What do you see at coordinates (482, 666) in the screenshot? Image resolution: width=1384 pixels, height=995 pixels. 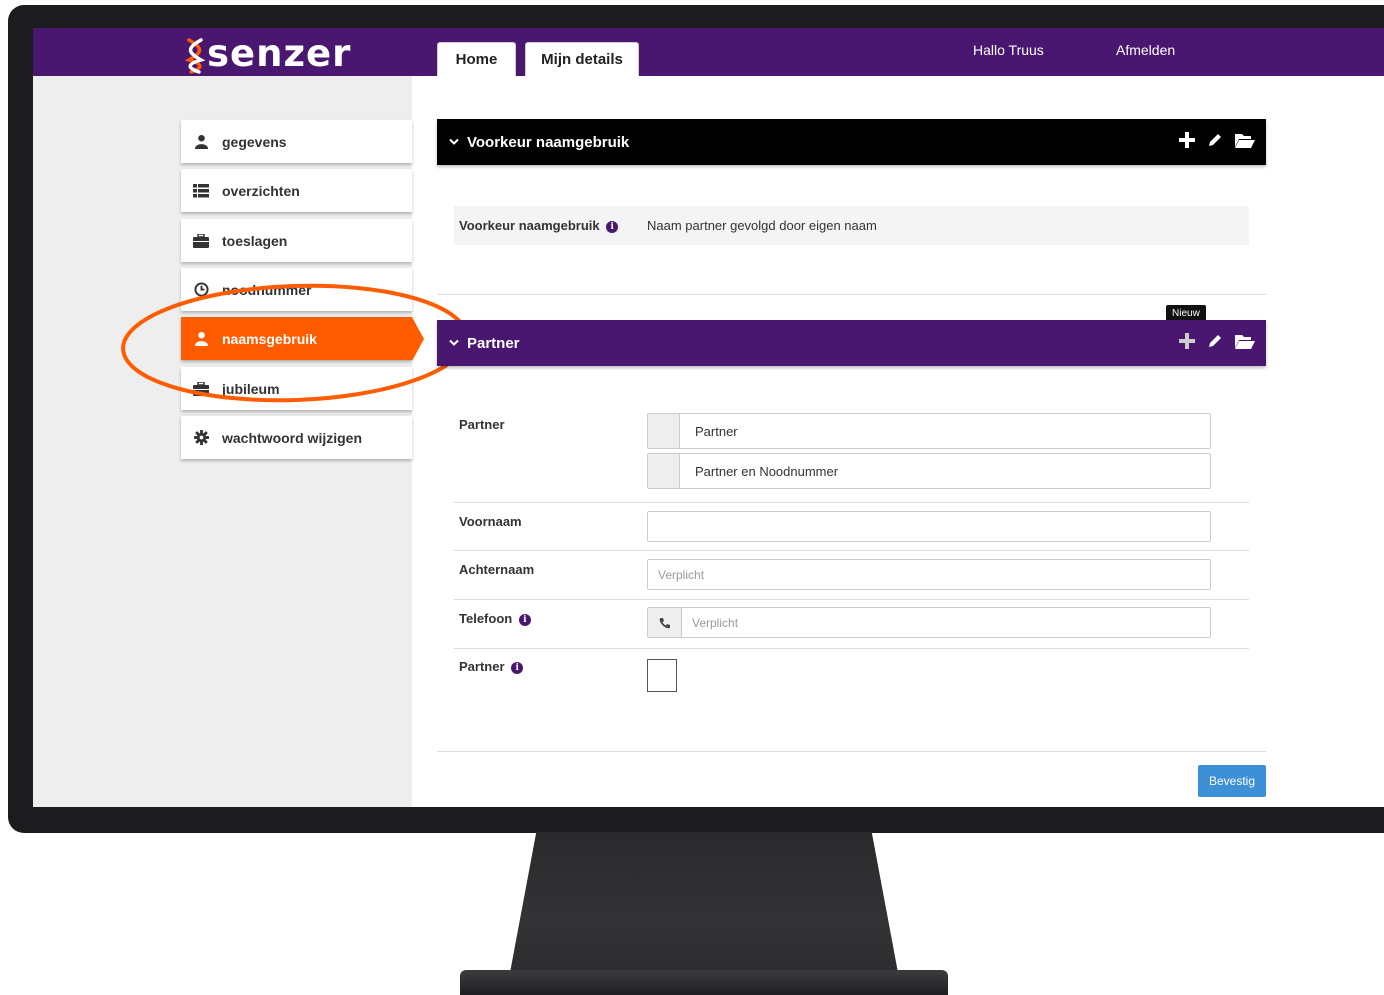 I see `partner-checkbox-label: Partner` at bounding box center [482, 666].